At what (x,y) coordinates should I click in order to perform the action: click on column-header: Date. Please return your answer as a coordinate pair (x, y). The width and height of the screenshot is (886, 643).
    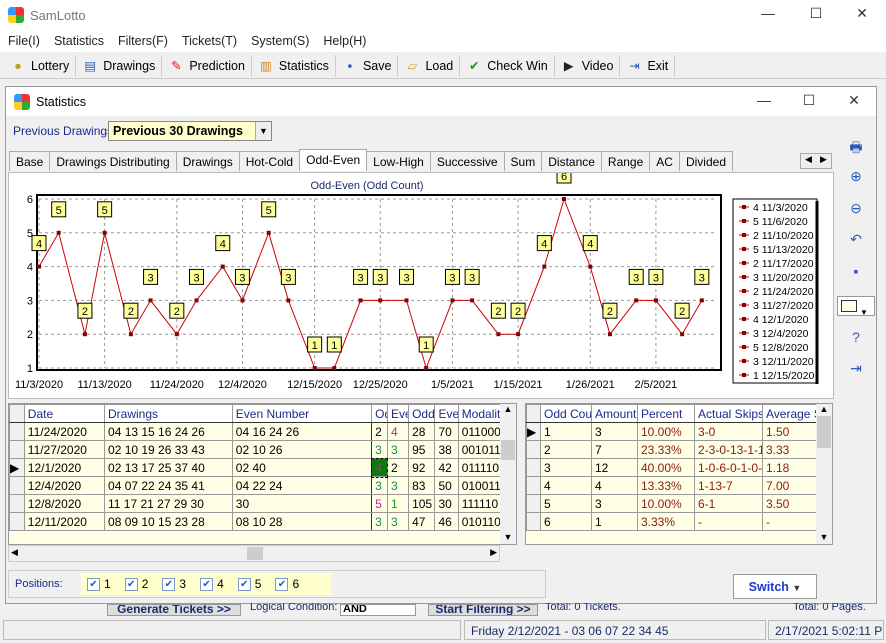
    Looking at the image, I should click on (64, 413).